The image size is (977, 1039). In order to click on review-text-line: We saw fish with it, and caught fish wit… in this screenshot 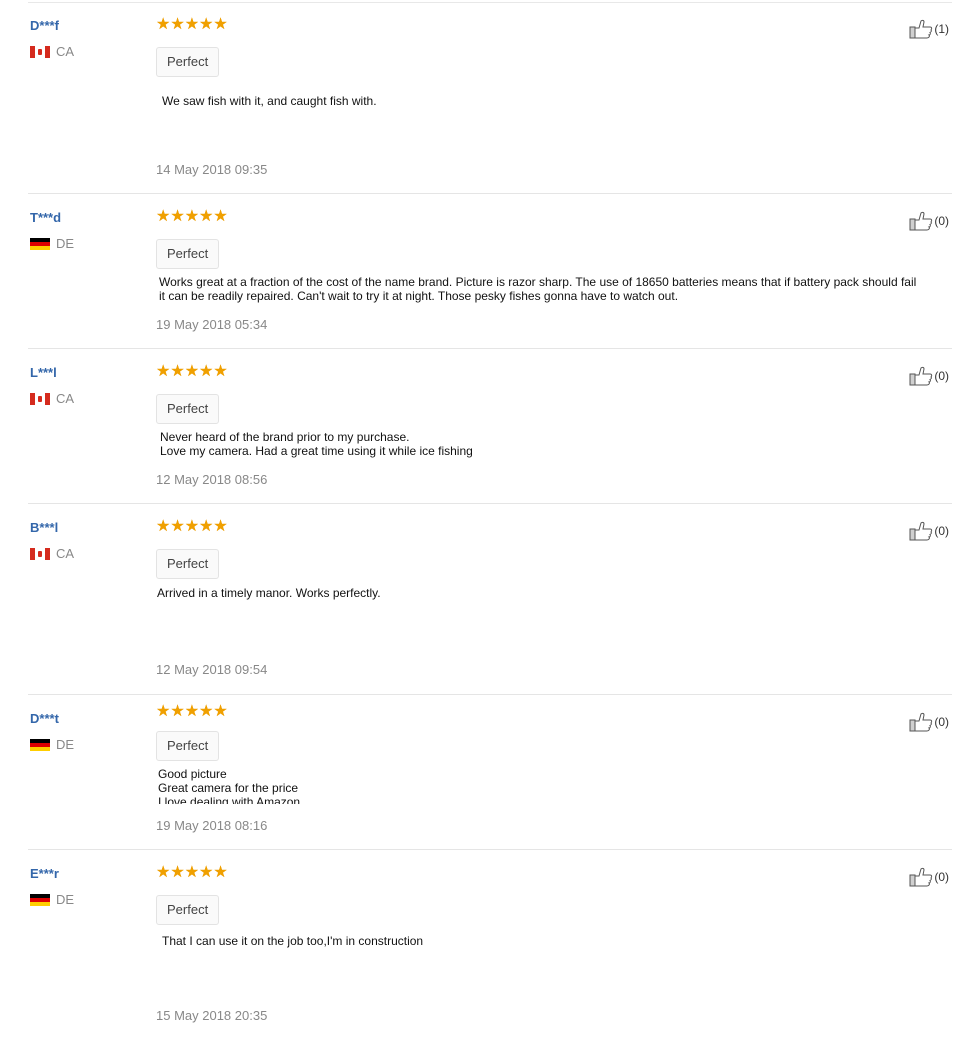, I will do `click(269, 101)`.